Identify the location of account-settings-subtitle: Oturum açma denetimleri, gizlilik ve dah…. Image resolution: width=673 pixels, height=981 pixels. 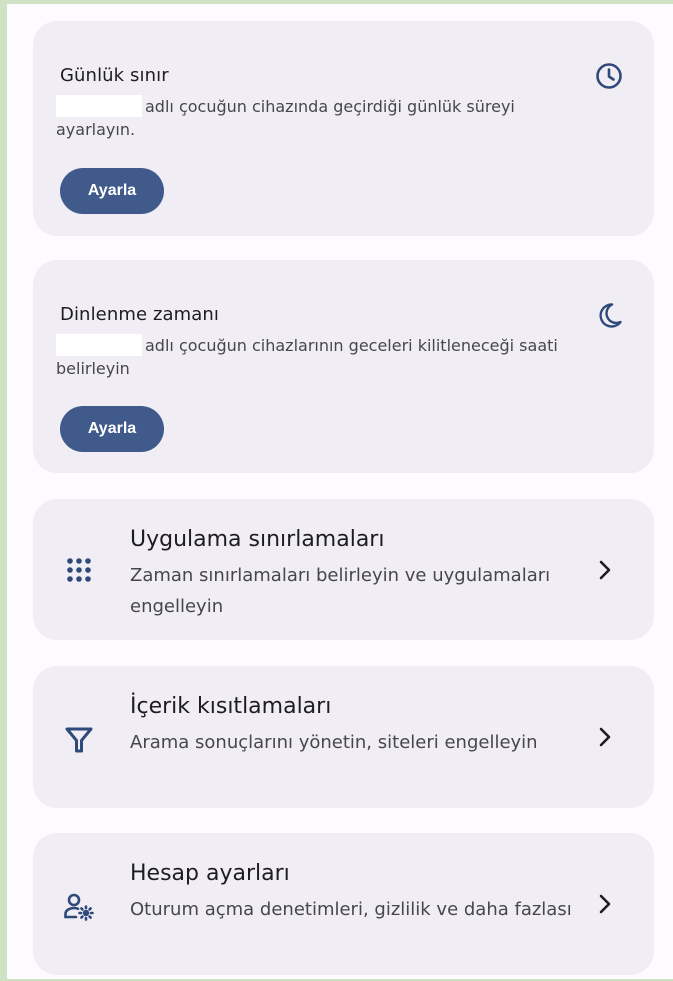
(351, 909).